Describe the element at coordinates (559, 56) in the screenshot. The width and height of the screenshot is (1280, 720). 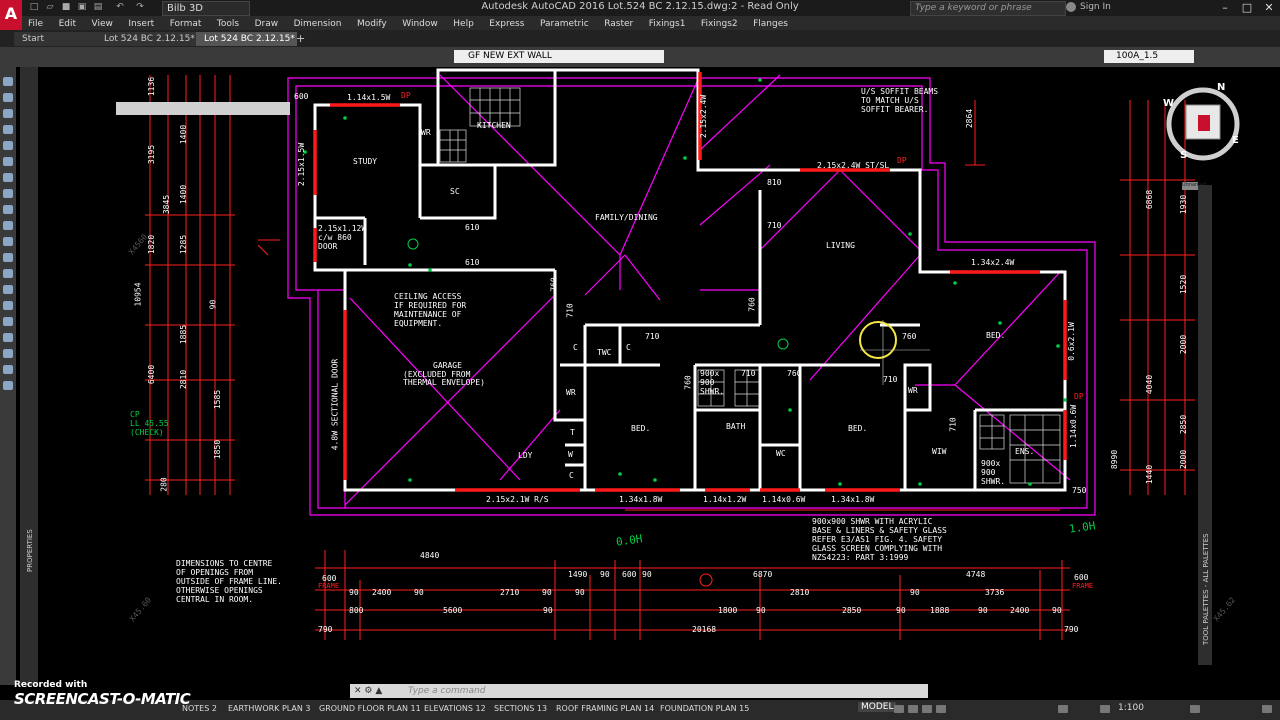
I see `layer-dropdown: GF NEW EXT WALL` at that location.